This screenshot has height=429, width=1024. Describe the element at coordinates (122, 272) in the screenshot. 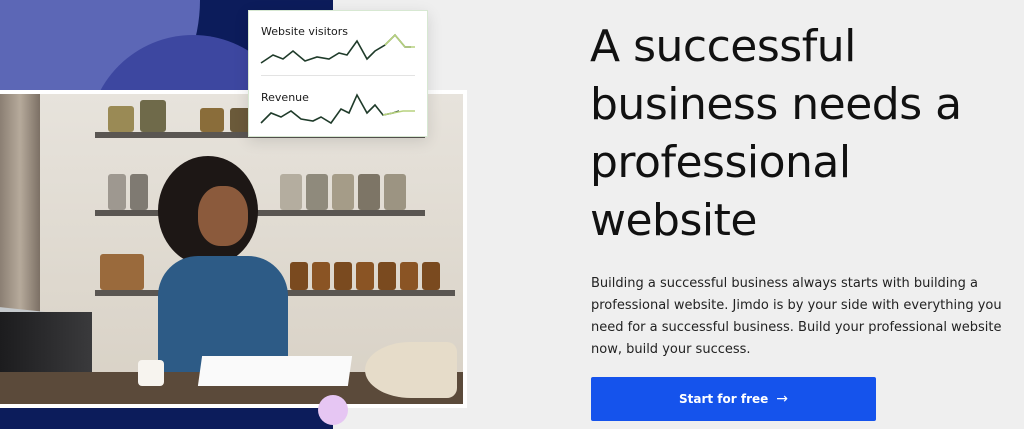

I see `wooden-crate` at that location.